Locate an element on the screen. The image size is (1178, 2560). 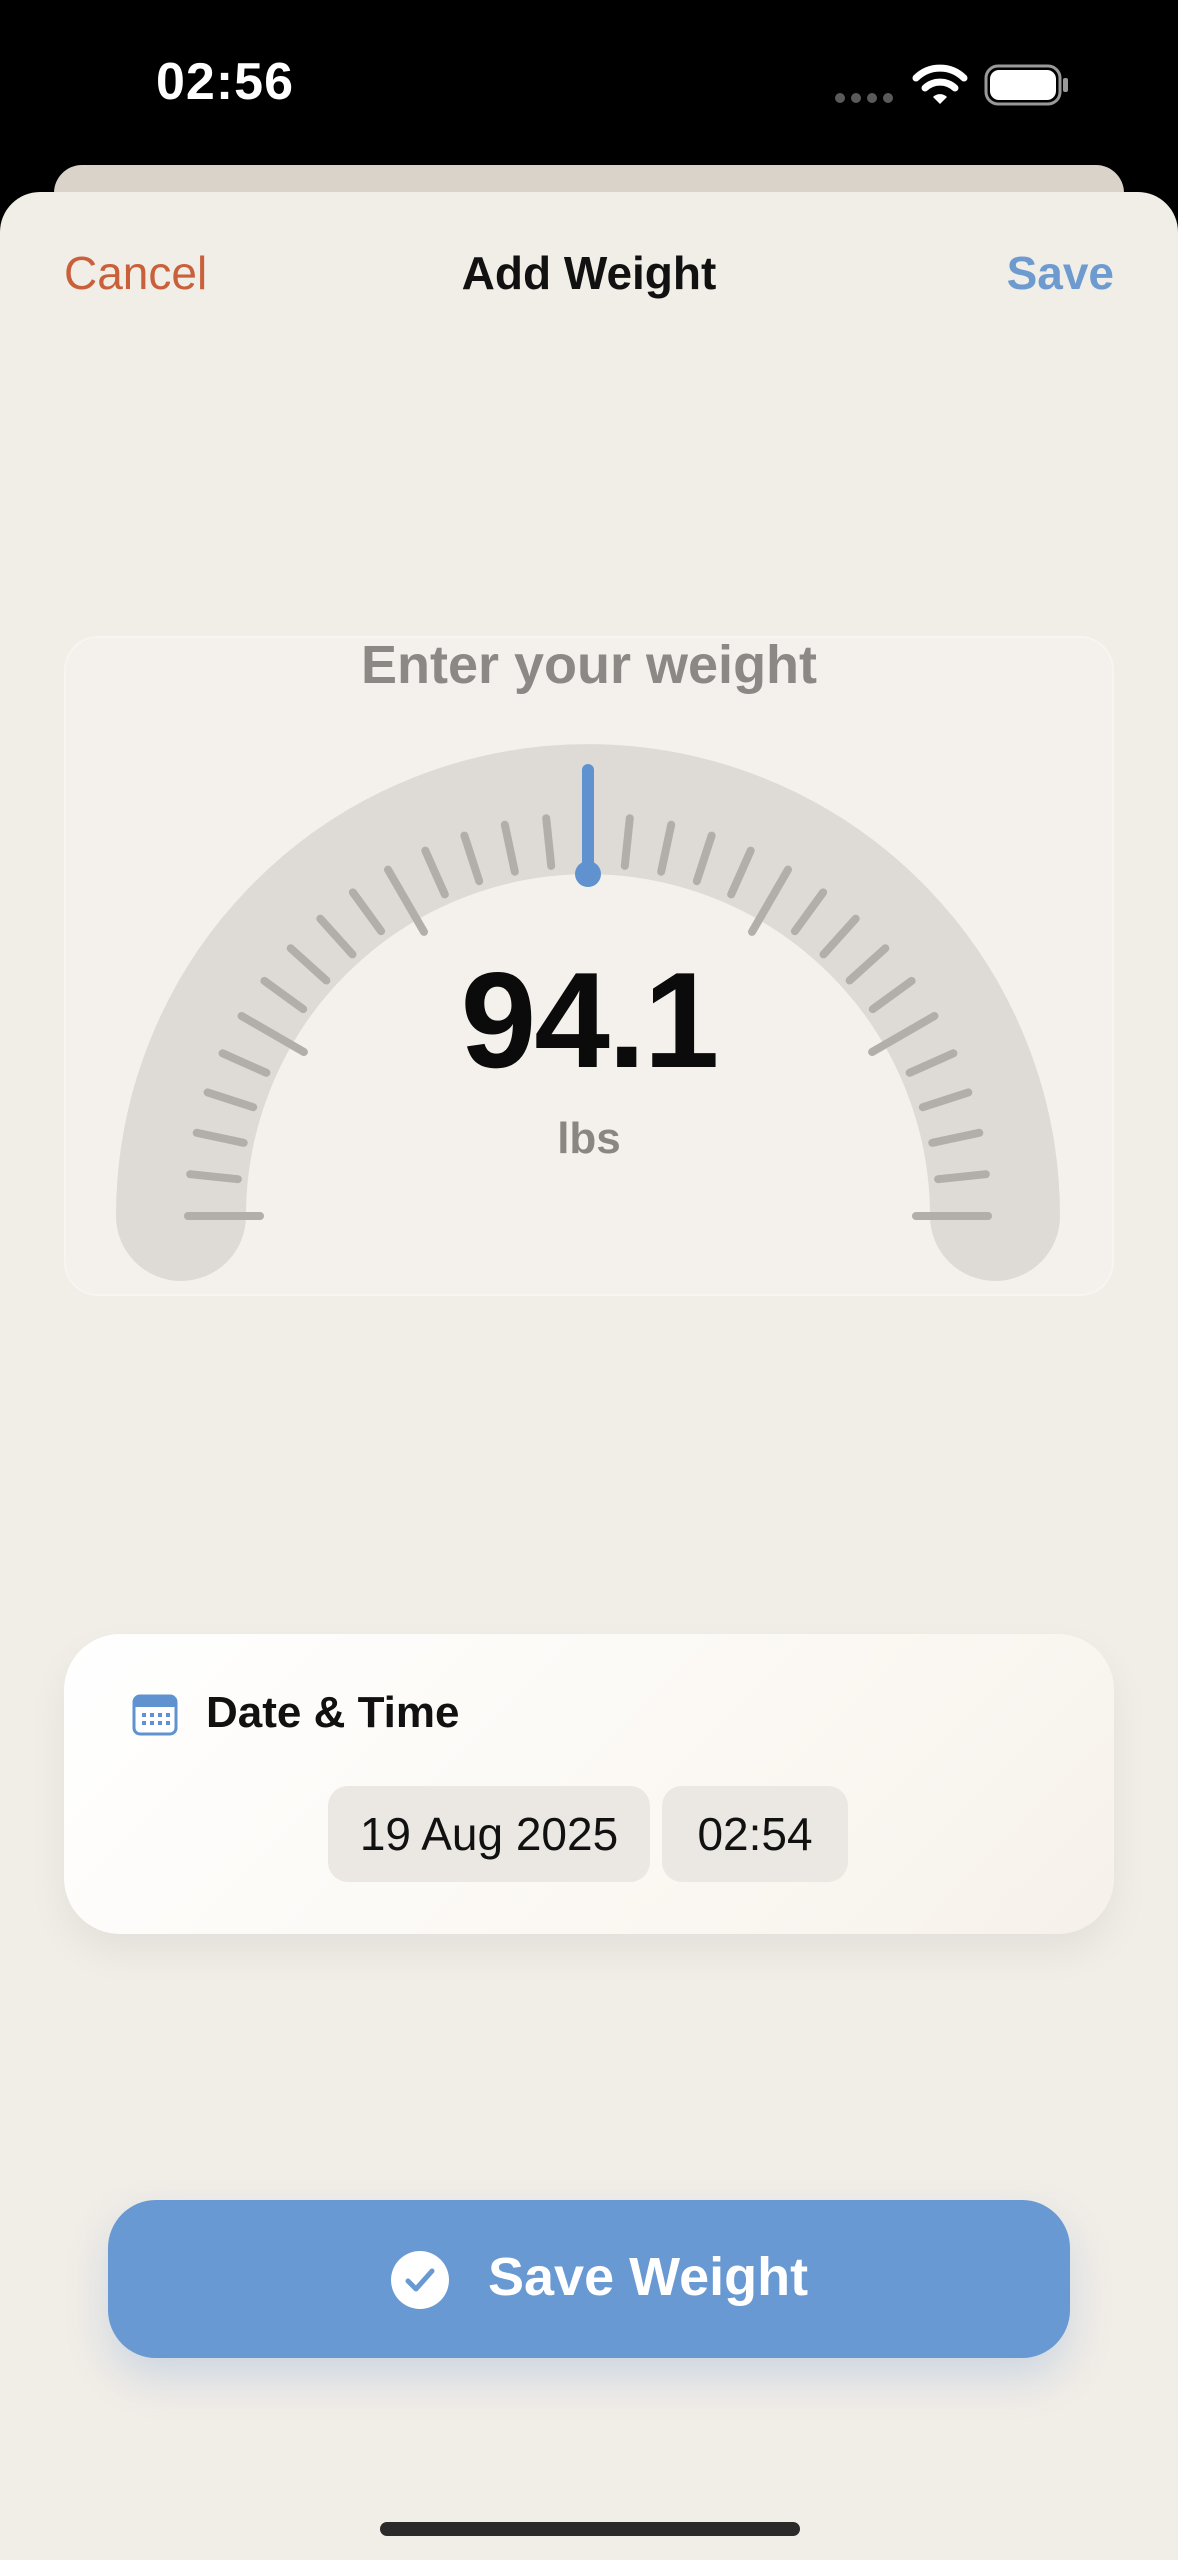
date-time-card: Date & Time 19 Aug 2025 02:54 is located at coordinates (589, 1784).